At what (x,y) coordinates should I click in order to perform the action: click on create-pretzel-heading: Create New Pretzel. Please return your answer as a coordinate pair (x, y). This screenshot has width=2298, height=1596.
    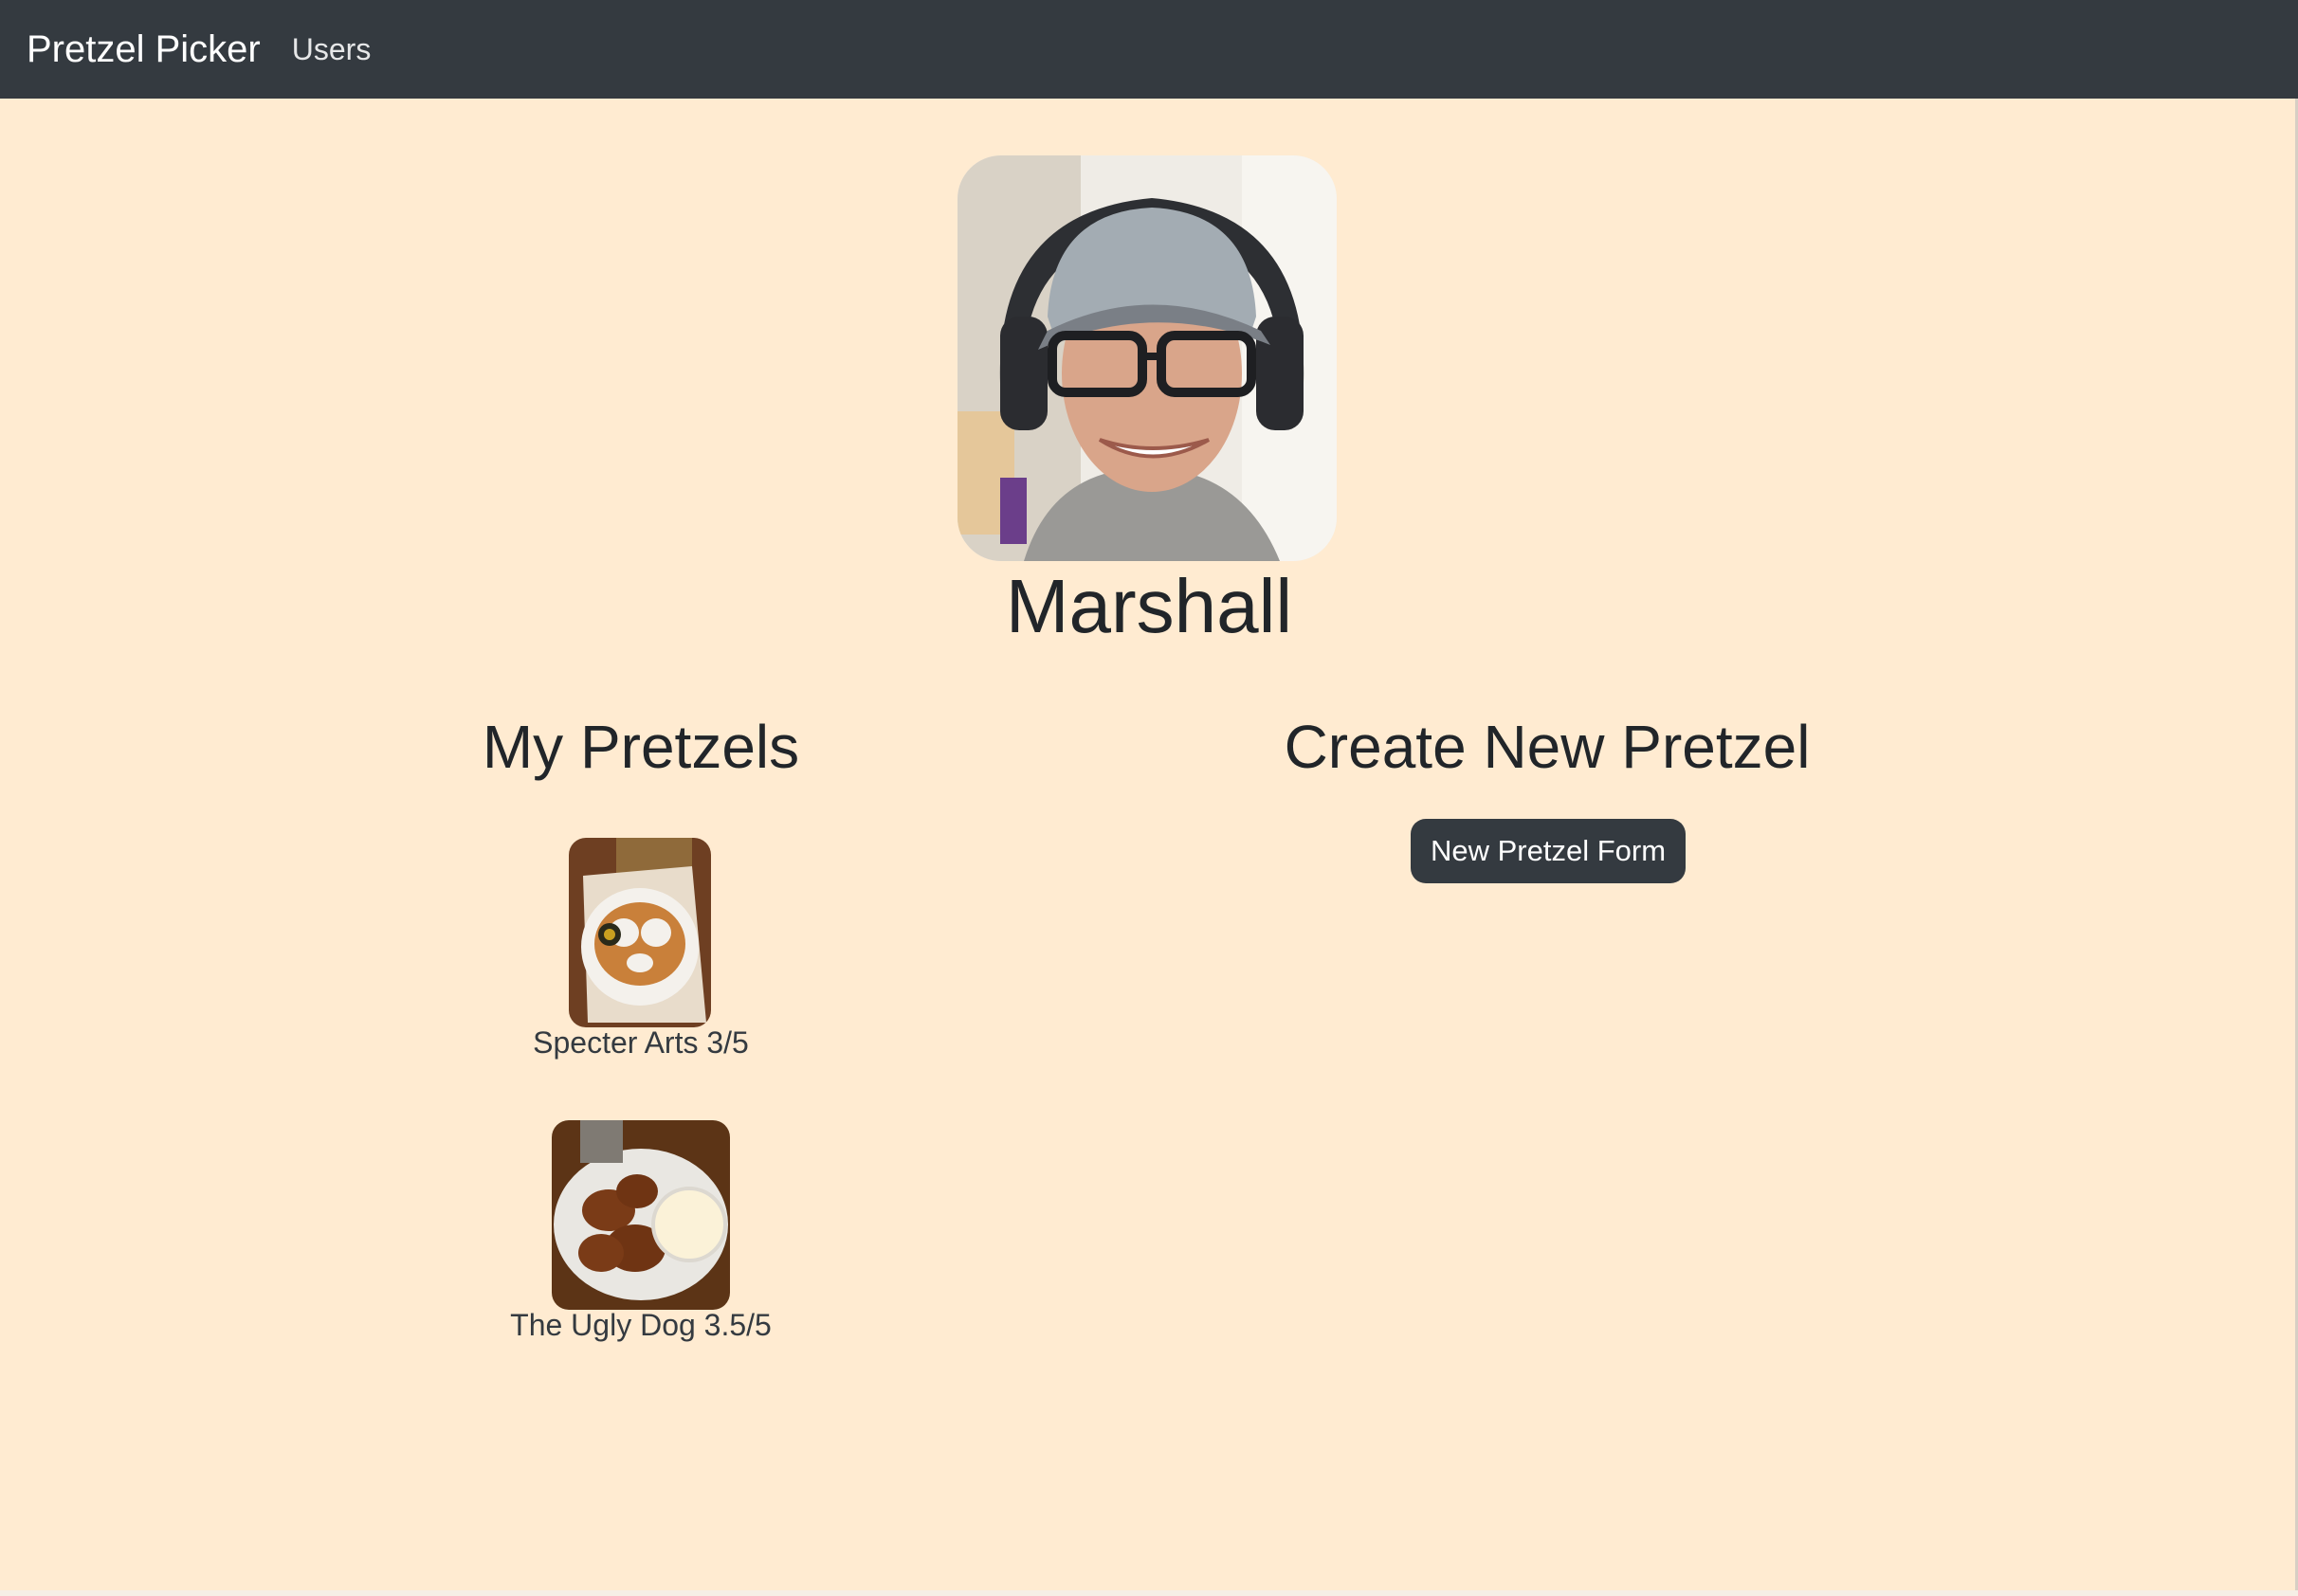
    Looking at the image, I should click on (1547, 747).